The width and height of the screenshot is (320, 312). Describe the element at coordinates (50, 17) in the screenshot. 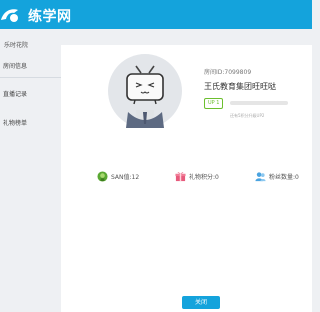

I see `logo-text: 练学网` at that location.